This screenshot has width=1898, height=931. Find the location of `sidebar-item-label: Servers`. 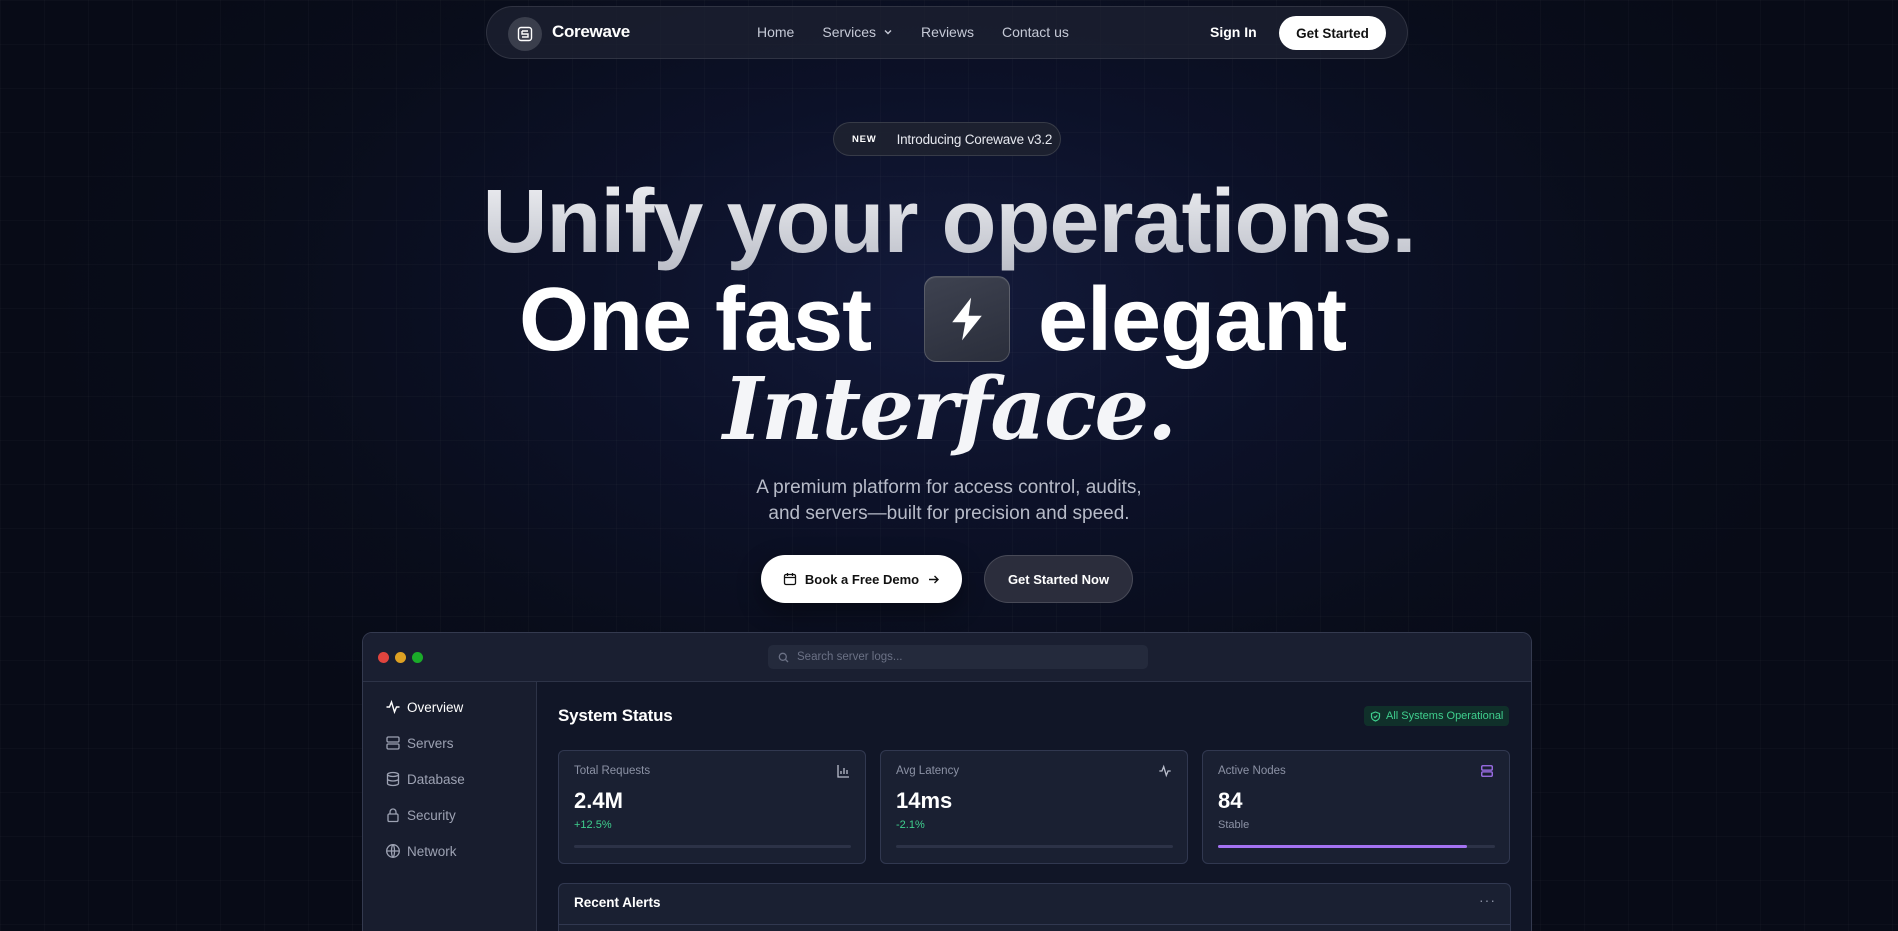

sidebar-item-label: Servers is located at coordinates (430, 743).